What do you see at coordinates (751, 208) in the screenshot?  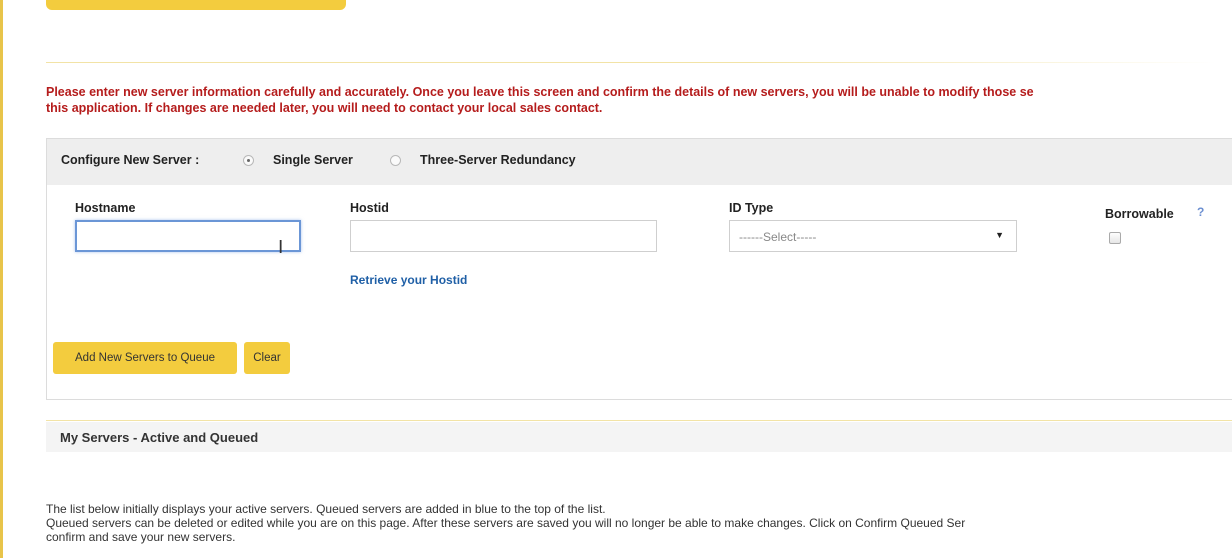 I see `id-type-label: ID Type` at bounding box center [751, 208].